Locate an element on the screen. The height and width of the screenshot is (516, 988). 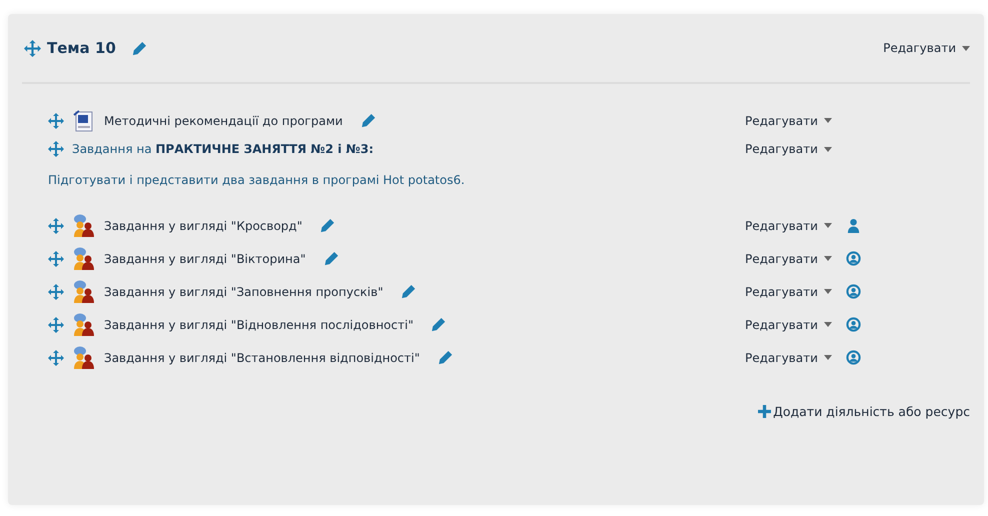
activity-link: Завдання у вигляді "Заповнення пропусків" is located at coordinates (244, 291).